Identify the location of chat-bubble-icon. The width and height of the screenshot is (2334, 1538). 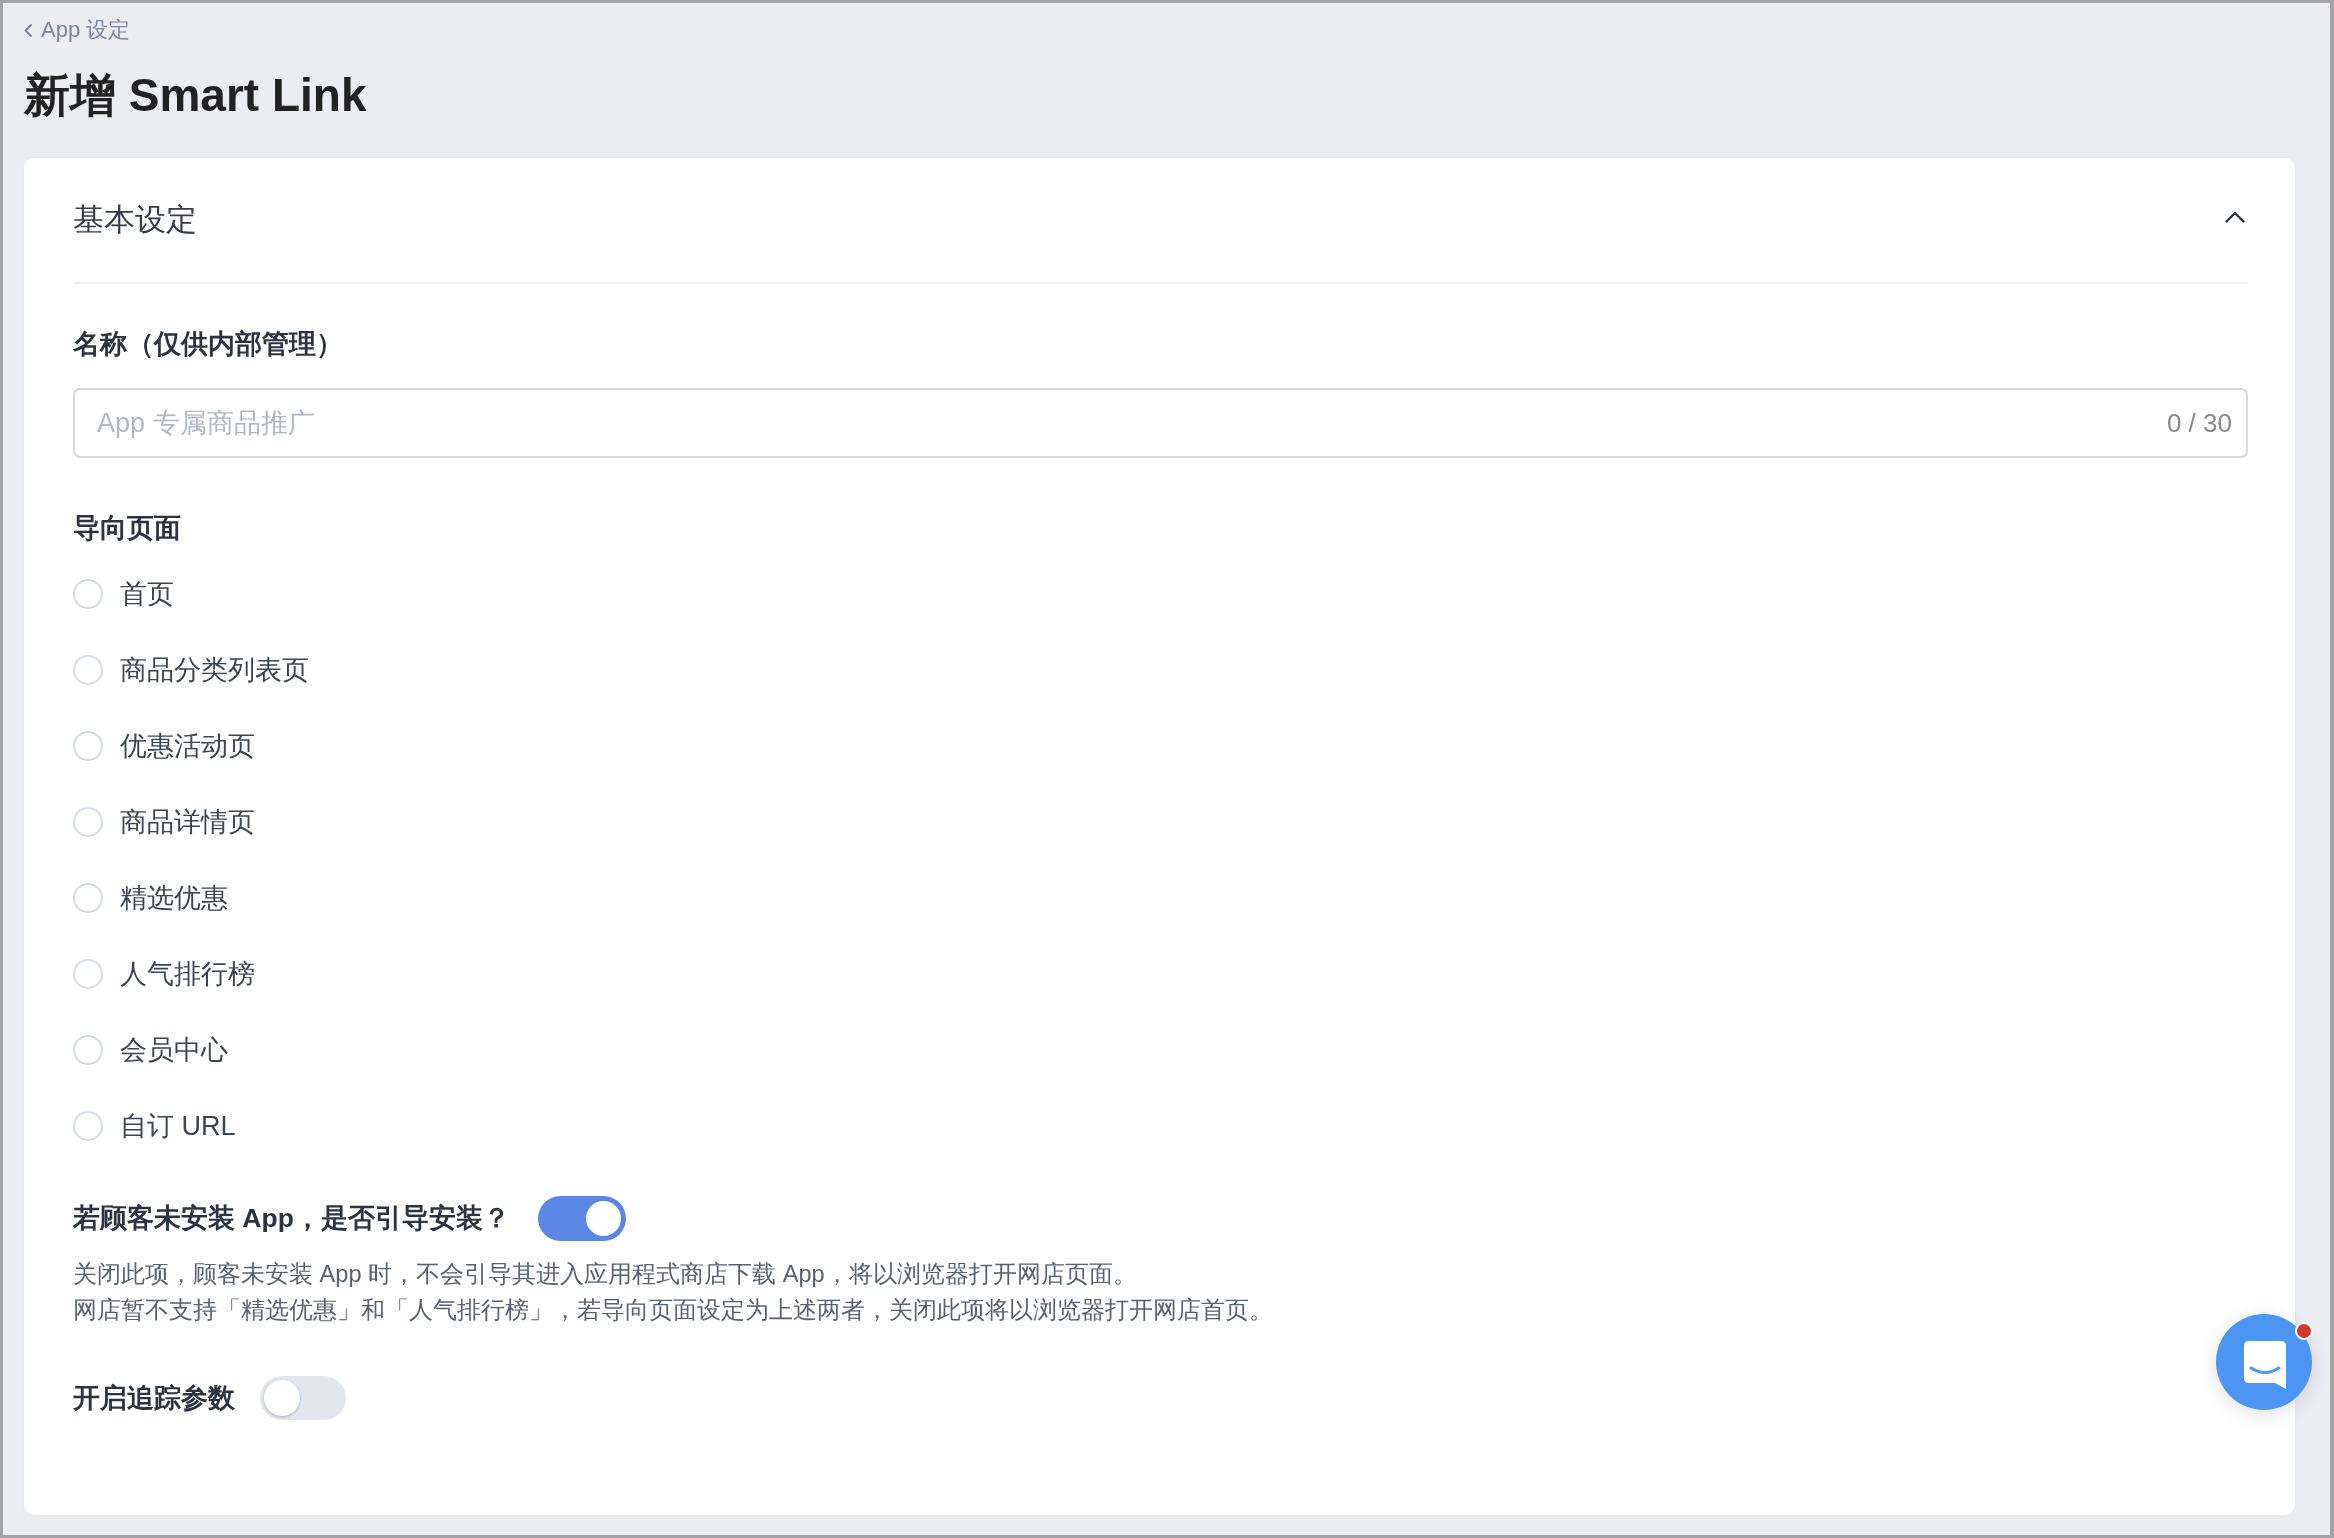
(2265, 1365).